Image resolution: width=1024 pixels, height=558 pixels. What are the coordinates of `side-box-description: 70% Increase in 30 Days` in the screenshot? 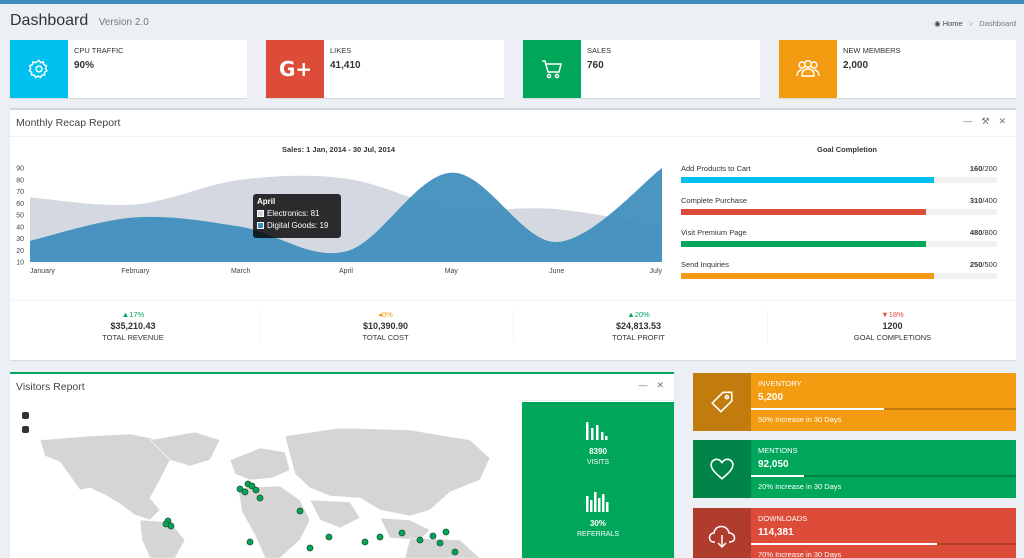 It's located at (800, 554).